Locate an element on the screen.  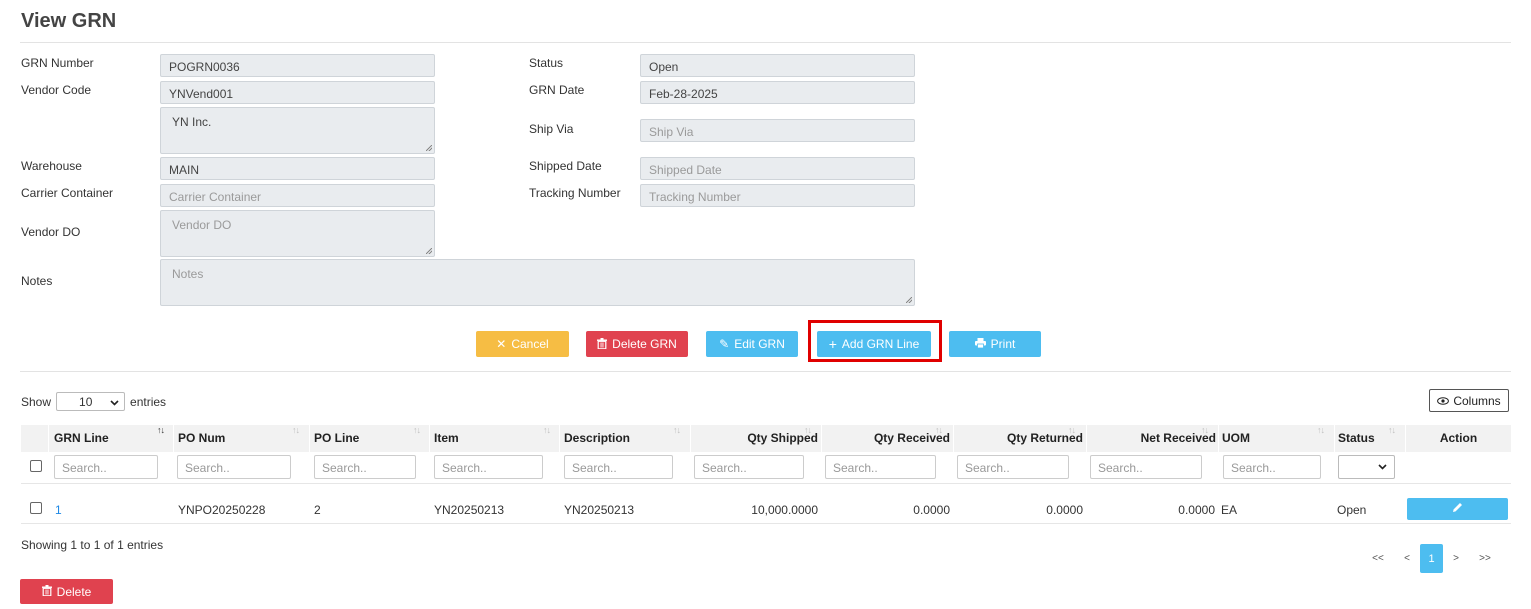
column-header-uom: UOM is located at coordinates (1236, 438).